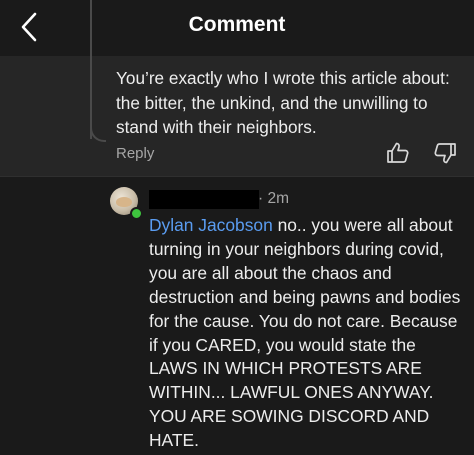 This screenshot has width=474, height=455. I want to click on dislike-button, so click(445, 153).